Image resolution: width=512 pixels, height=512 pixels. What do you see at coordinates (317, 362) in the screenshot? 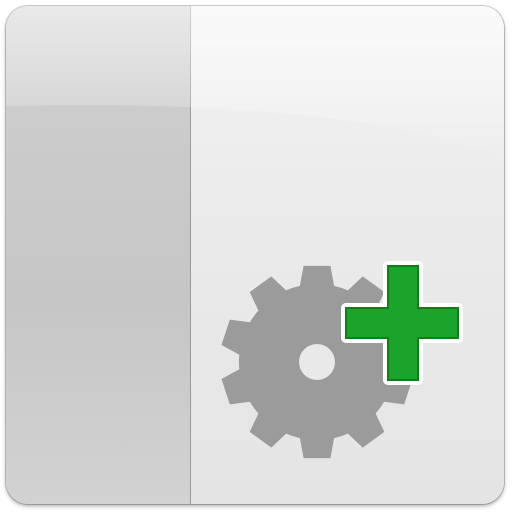
I see `gear-hole` at bounding box center [317, 362].